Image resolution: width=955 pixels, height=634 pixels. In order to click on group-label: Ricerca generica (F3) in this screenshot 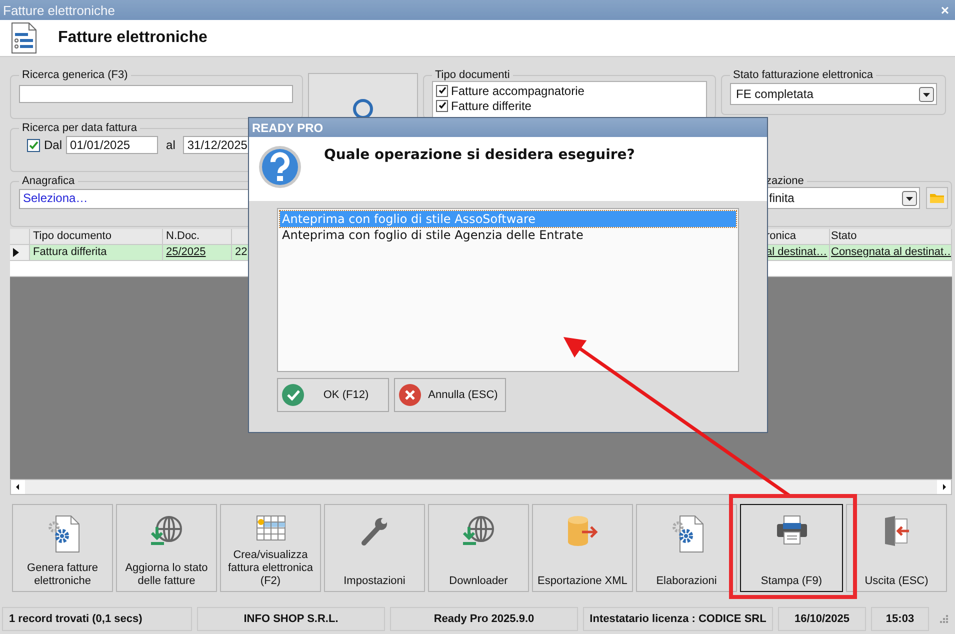, I will do `click(75, 75)`.